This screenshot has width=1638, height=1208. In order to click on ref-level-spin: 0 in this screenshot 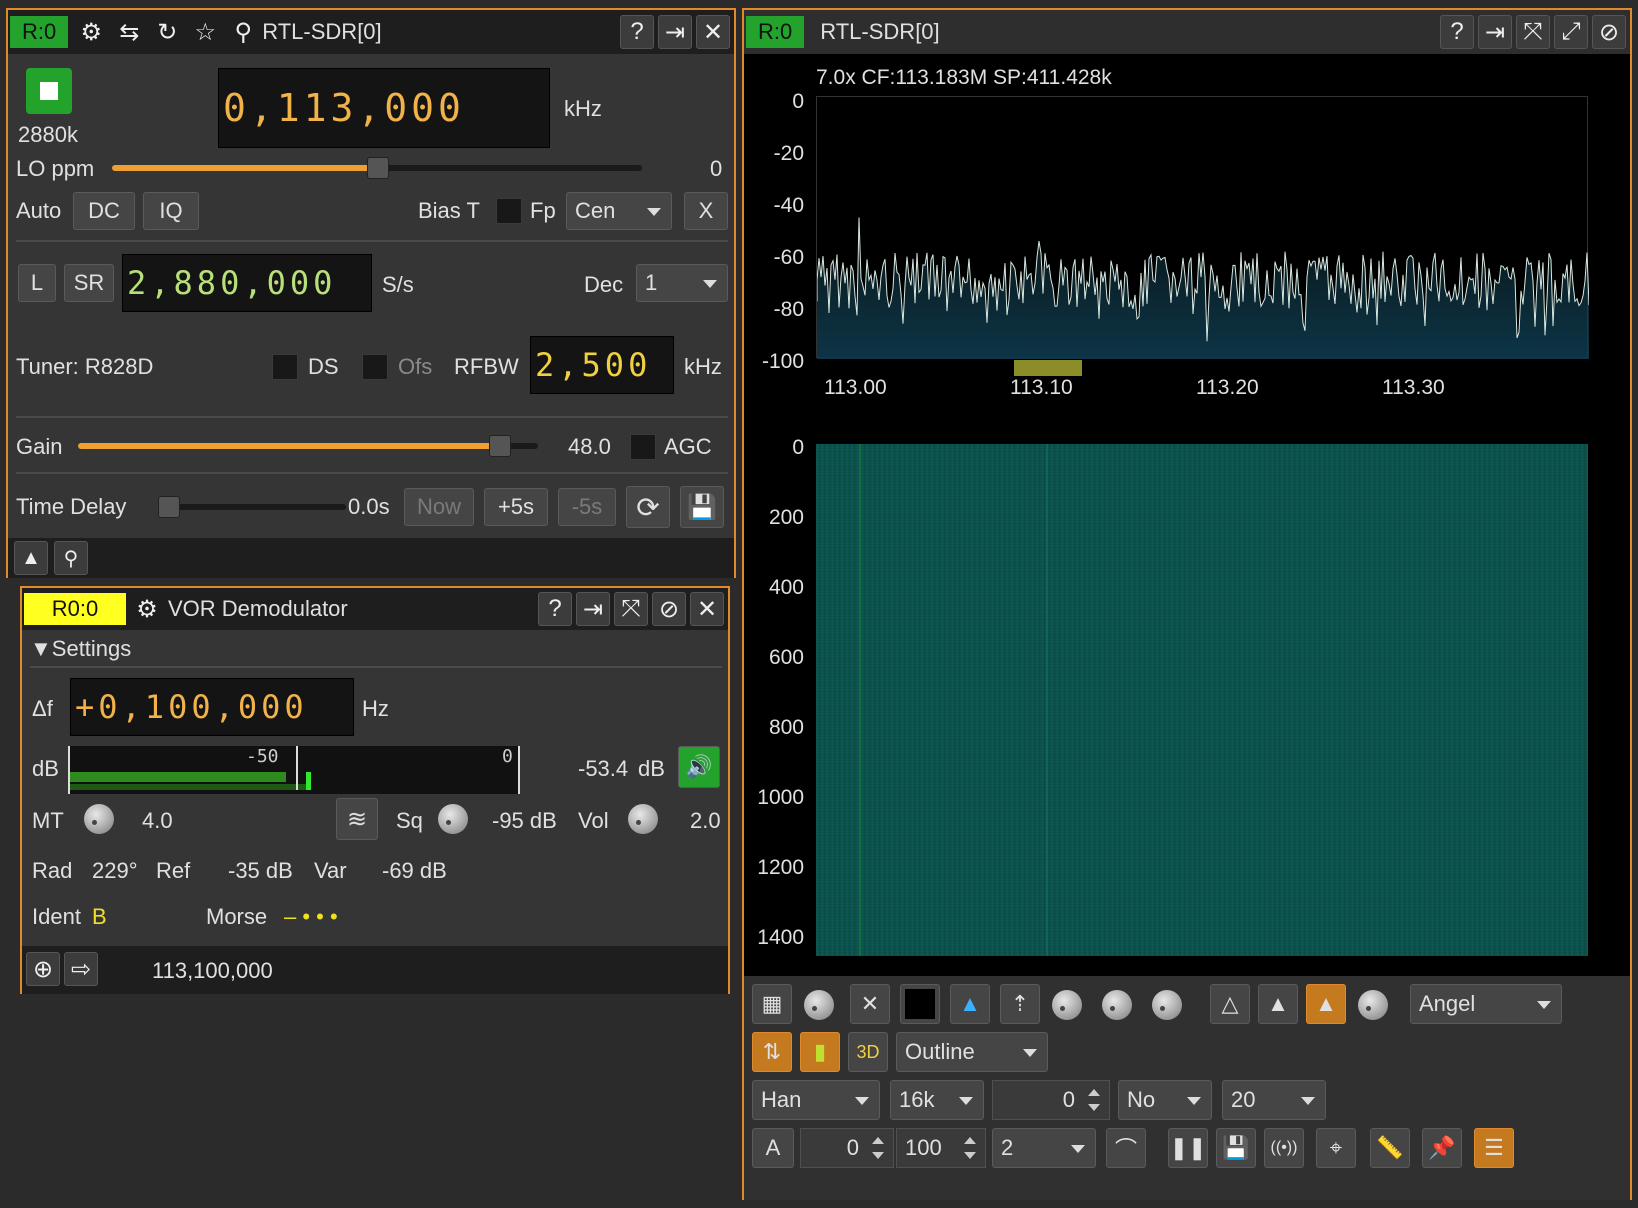, I will do `click(847, 1148)`.